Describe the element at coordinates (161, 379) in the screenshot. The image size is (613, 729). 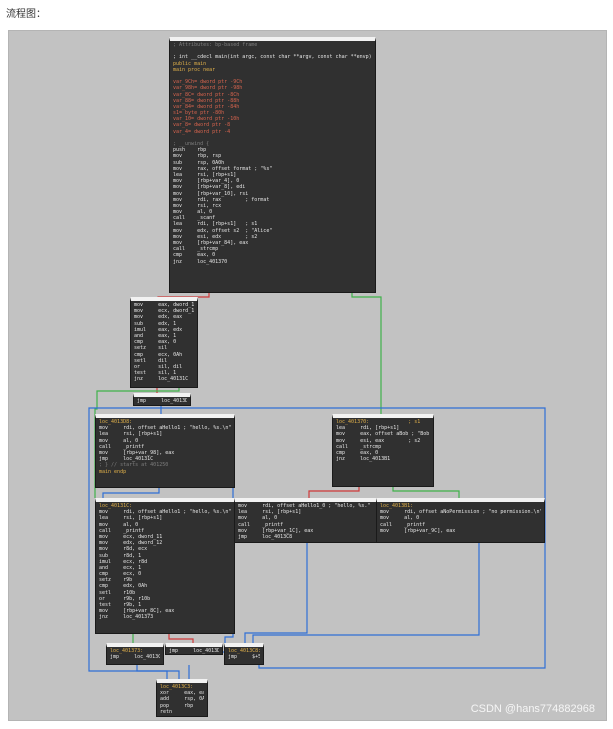
I see `code-line: jnz loc_40131C` at that location.